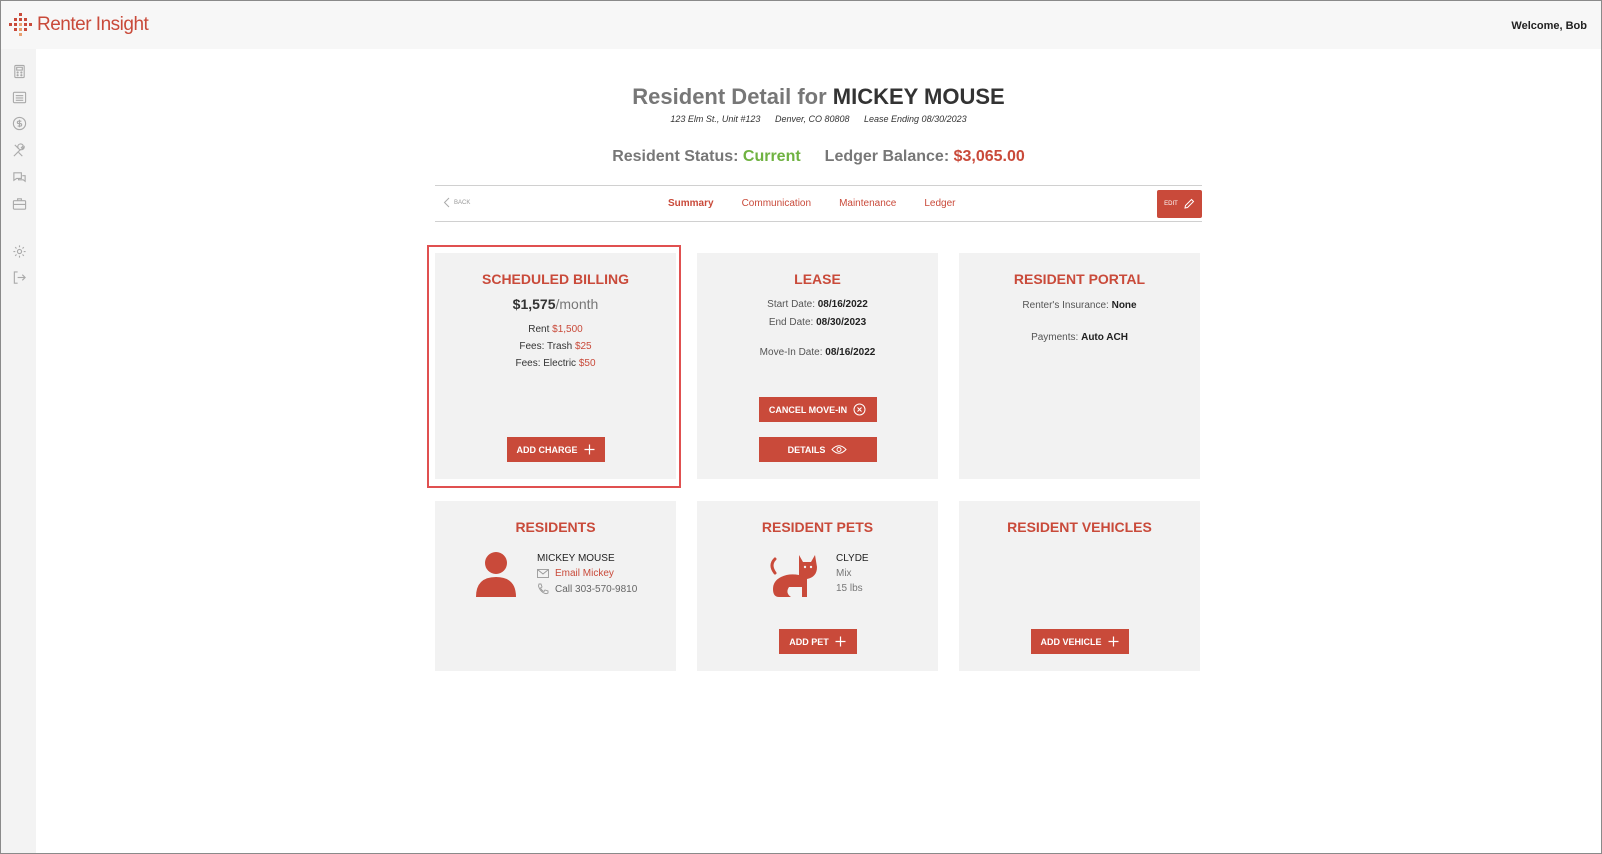 This screenshot has width=1602, height=854. What do you see at coordinates (677, 156) in the screenshot?
I see `status-label: Resident Status:` at bounding box center [677, 156].